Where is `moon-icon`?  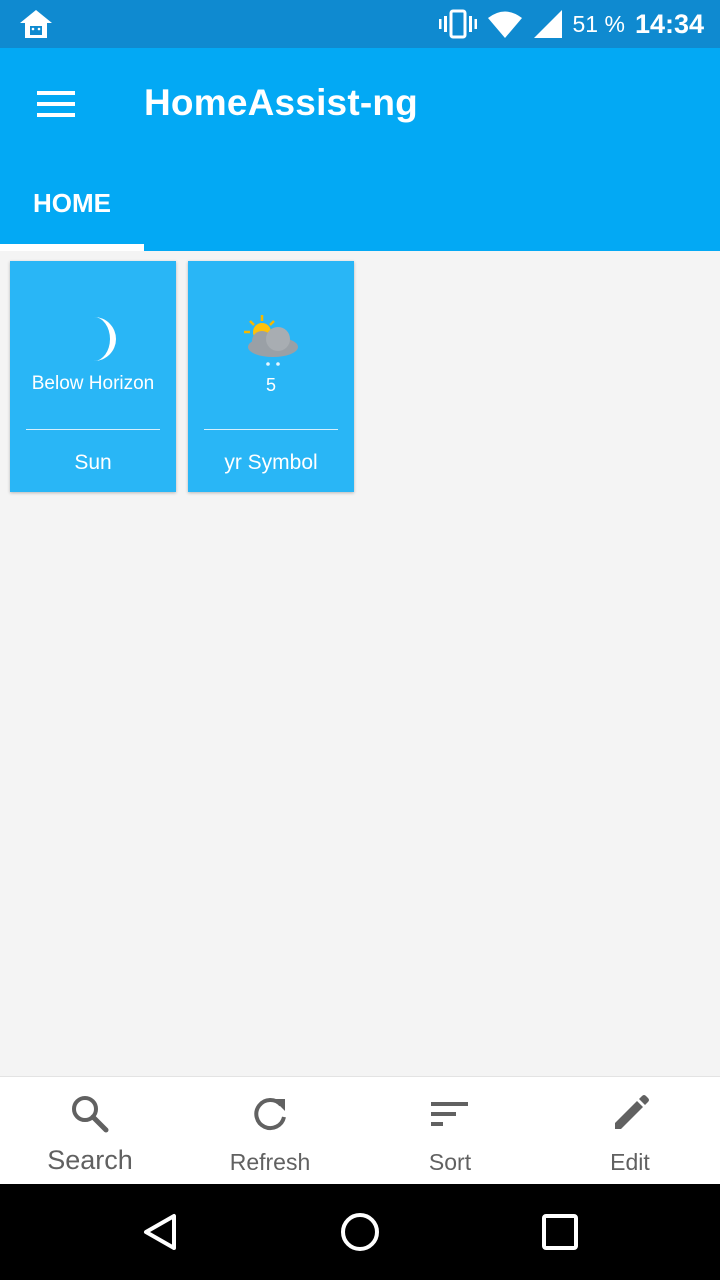 moon-icon is located at coordinates (105, 339).